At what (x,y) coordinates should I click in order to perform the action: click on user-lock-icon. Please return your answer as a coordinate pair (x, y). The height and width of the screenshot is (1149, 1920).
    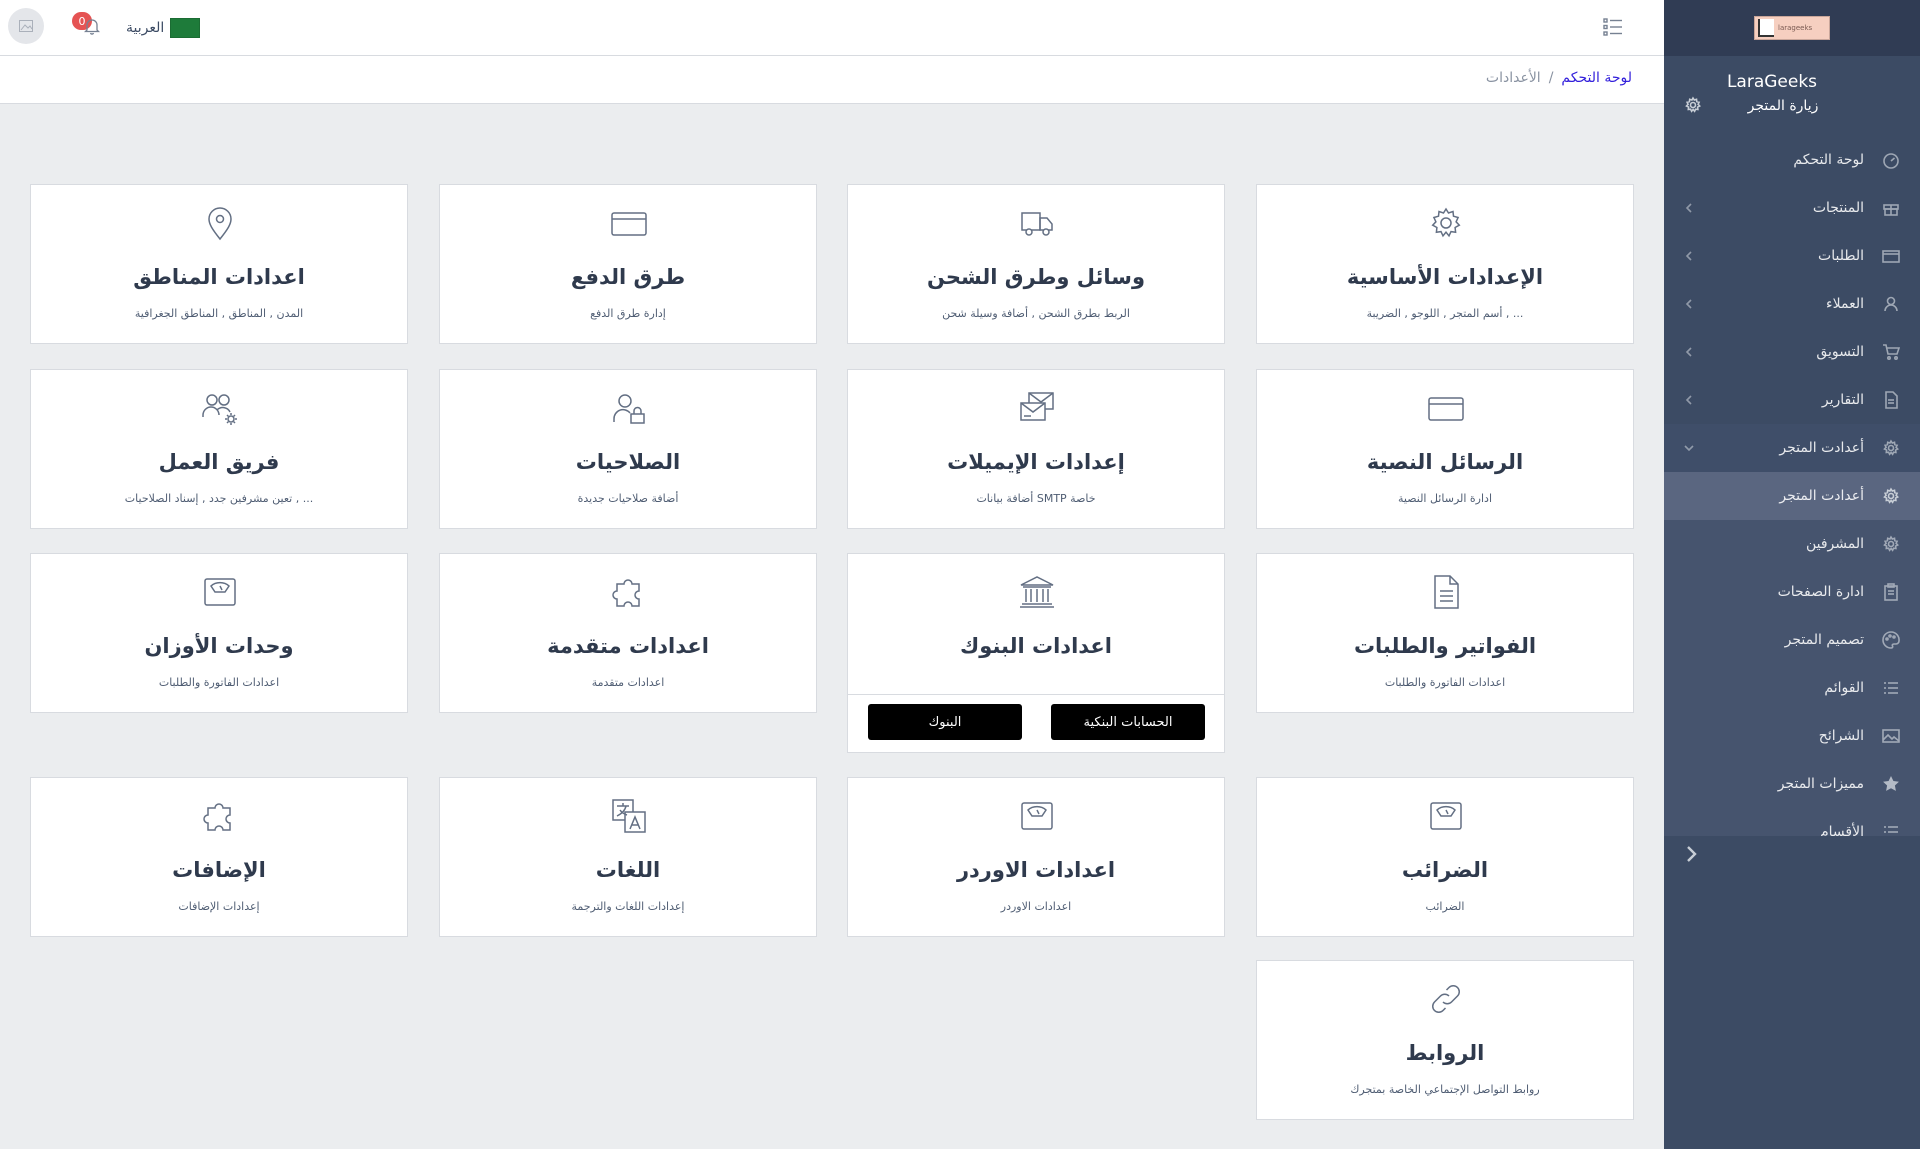
    Looking at the image, I should click on (629, 409).